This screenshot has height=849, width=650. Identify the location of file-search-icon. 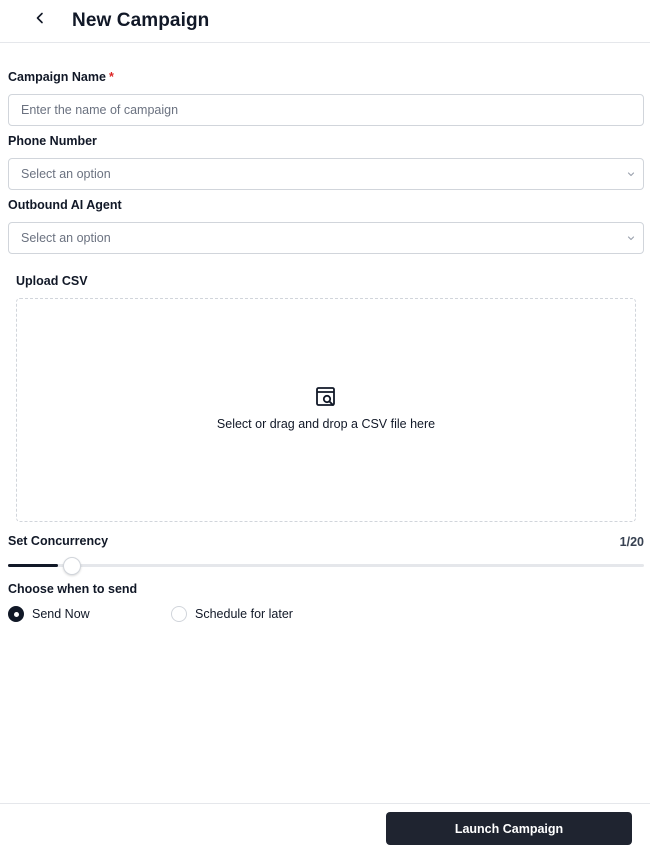
(325, 396).